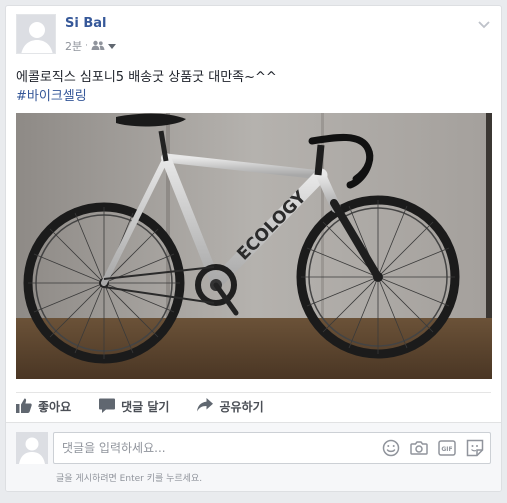 The image size is (507, 503). What do you see at coordinates (129, 479) in the screenshot?
I see `enter-to-post-hint: 글을 게시하려면 Enter 키를 누르세요.` at bounding box center [129, 479].